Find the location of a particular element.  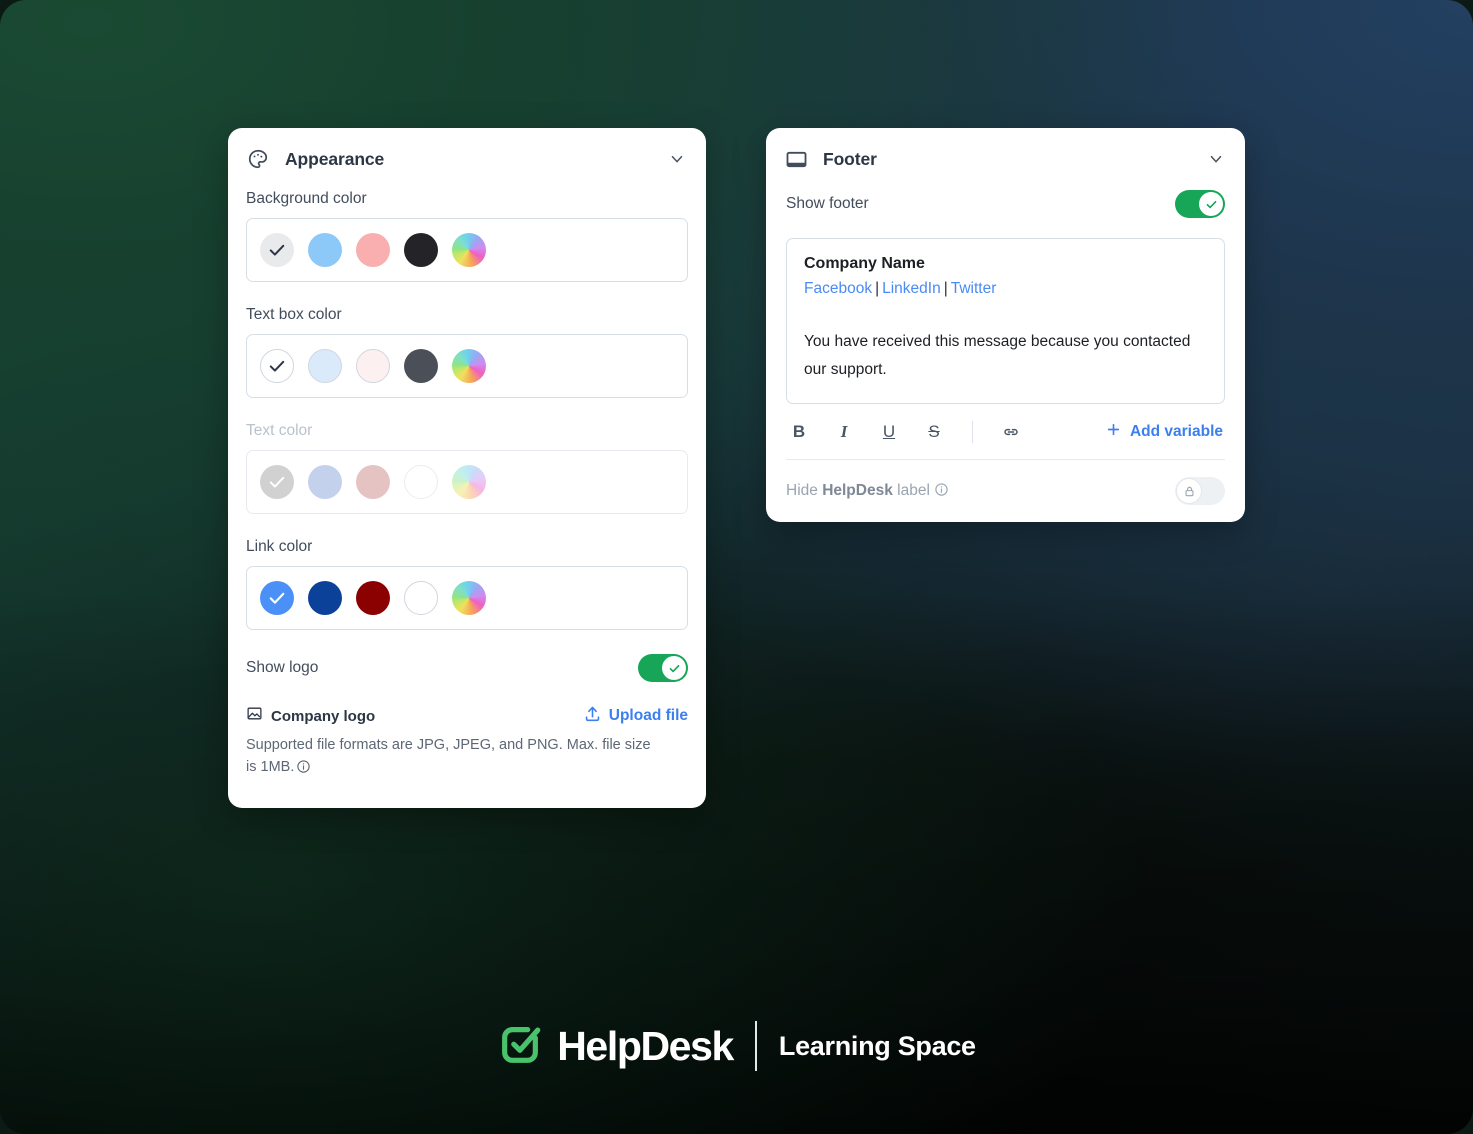

link-facebook: Facebook is located at coordinates (838, 288).